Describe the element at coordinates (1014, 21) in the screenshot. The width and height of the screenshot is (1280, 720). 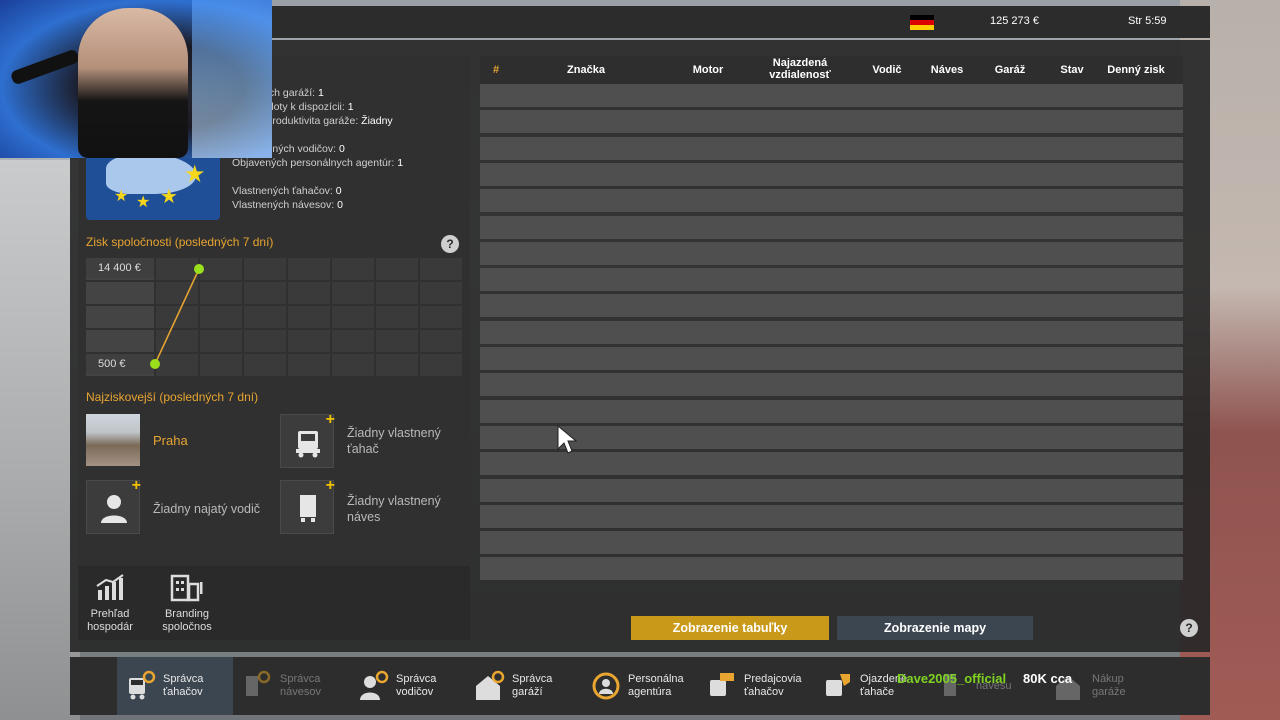
I see `money-display: 125 273 €` at that location.